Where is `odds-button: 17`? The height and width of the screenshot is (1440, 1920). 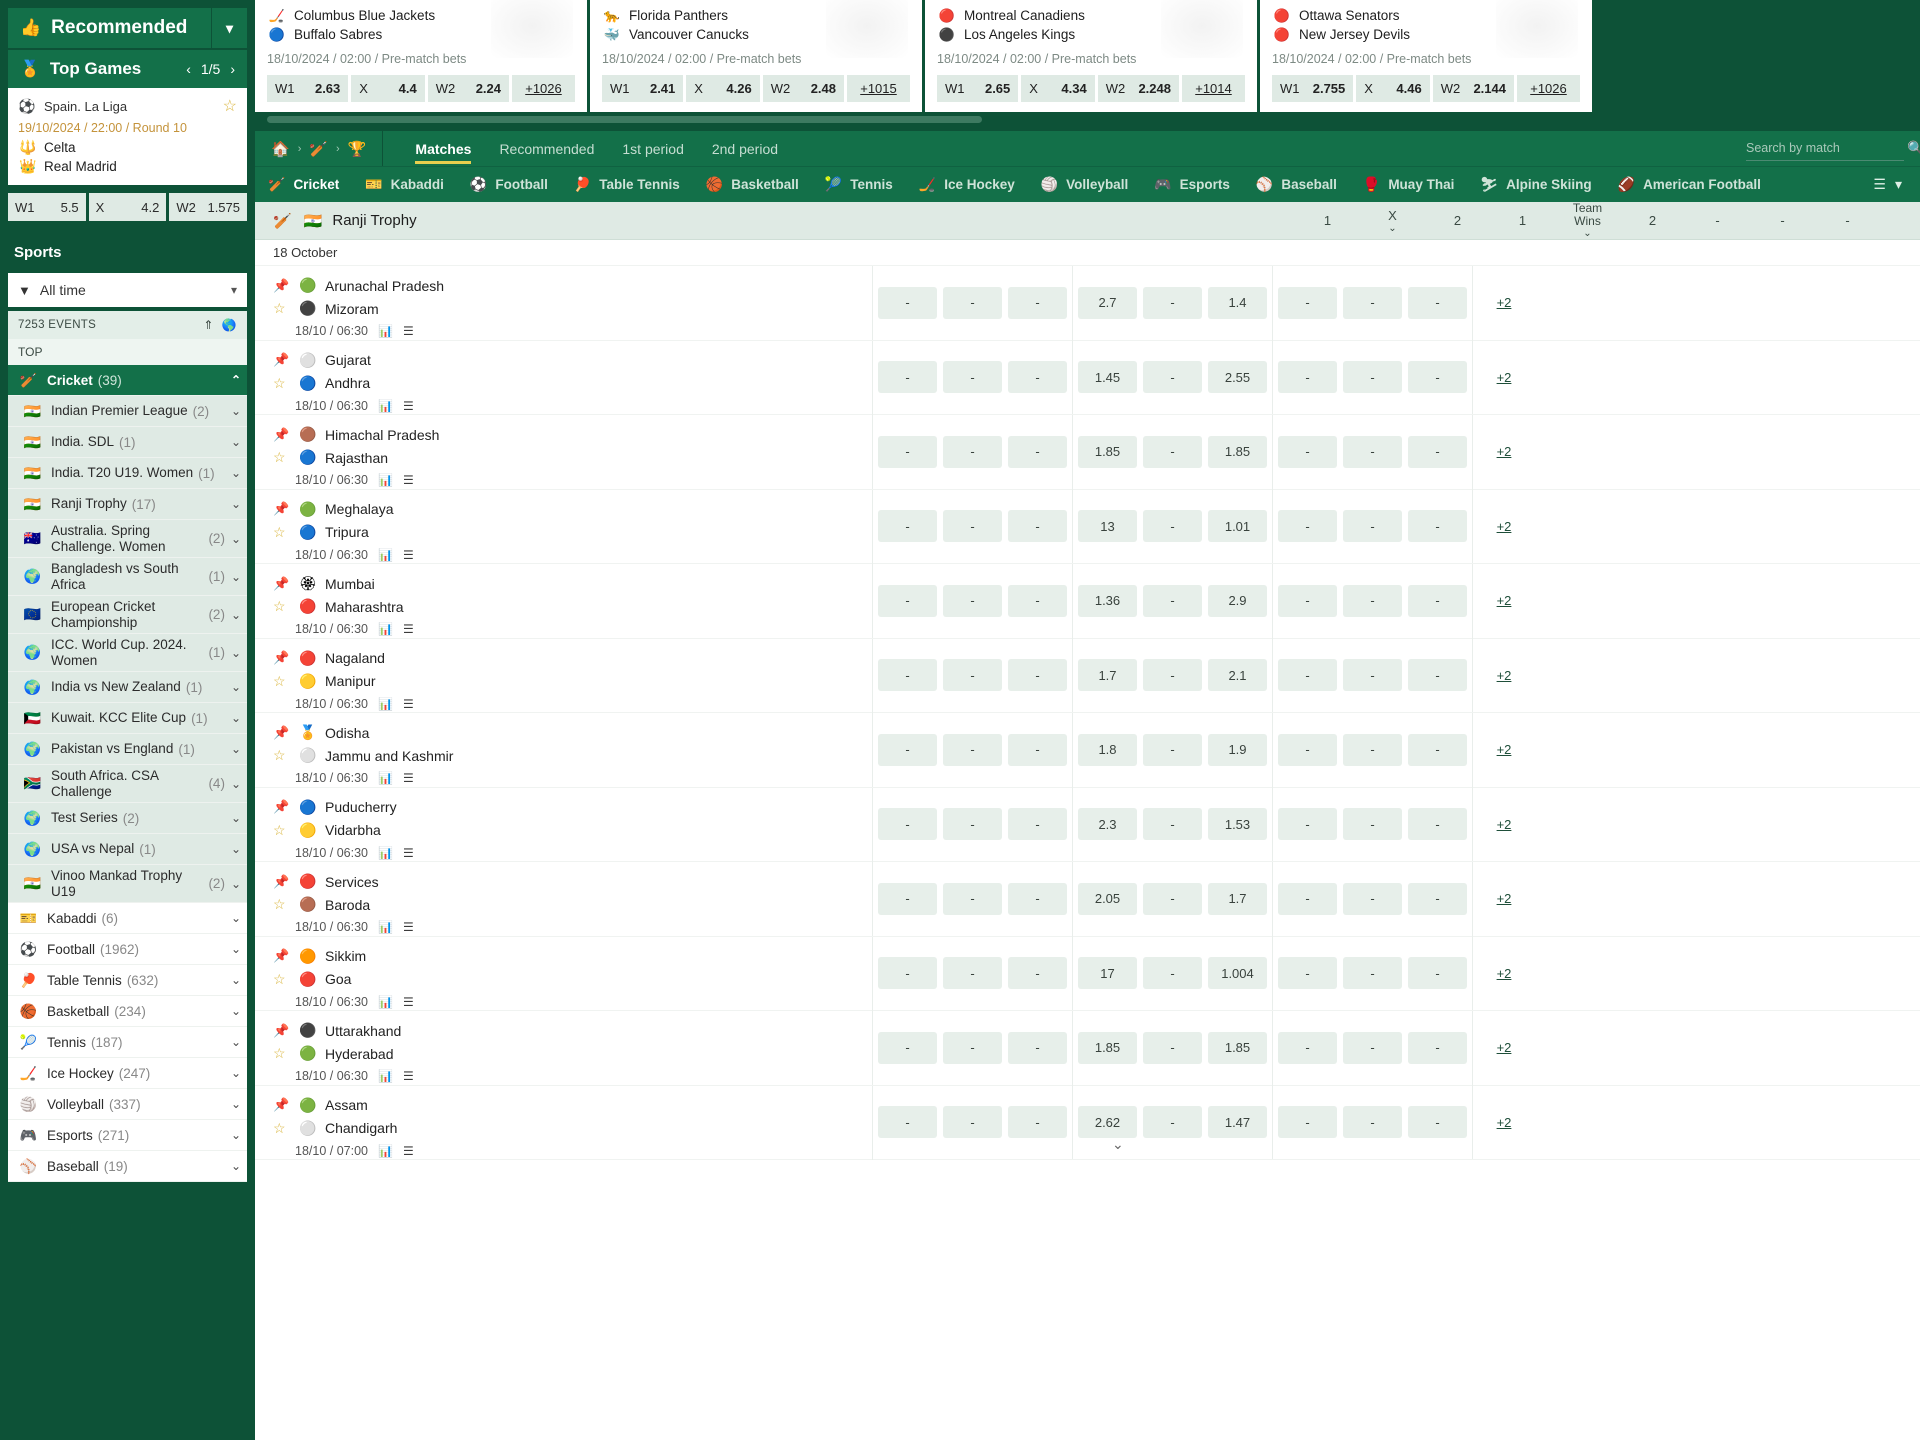
odds-button: 17 is located at coordinates (1107, 973).